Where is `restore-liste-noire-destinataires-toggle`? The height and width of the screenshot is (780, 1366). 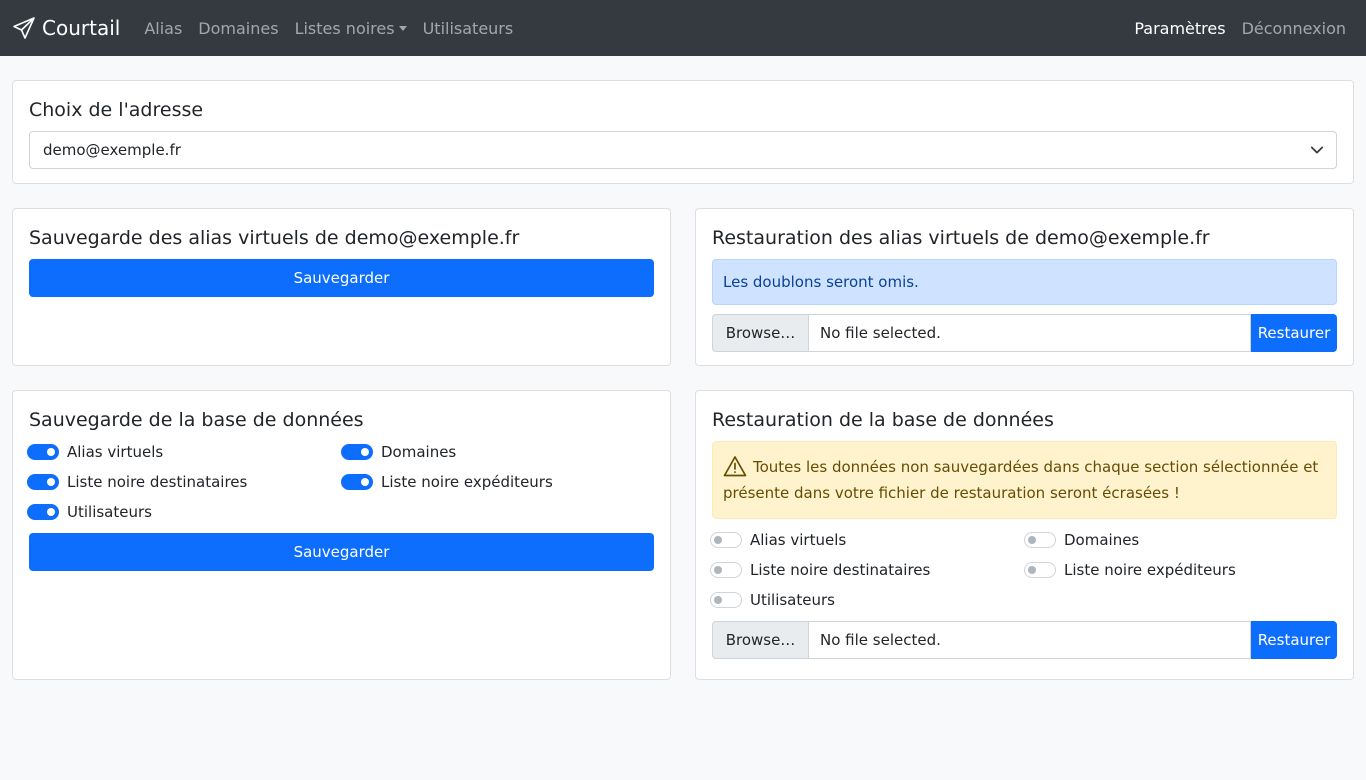 restore-liste-noire-destinataires-toggle is located at coordinates (726, 570).